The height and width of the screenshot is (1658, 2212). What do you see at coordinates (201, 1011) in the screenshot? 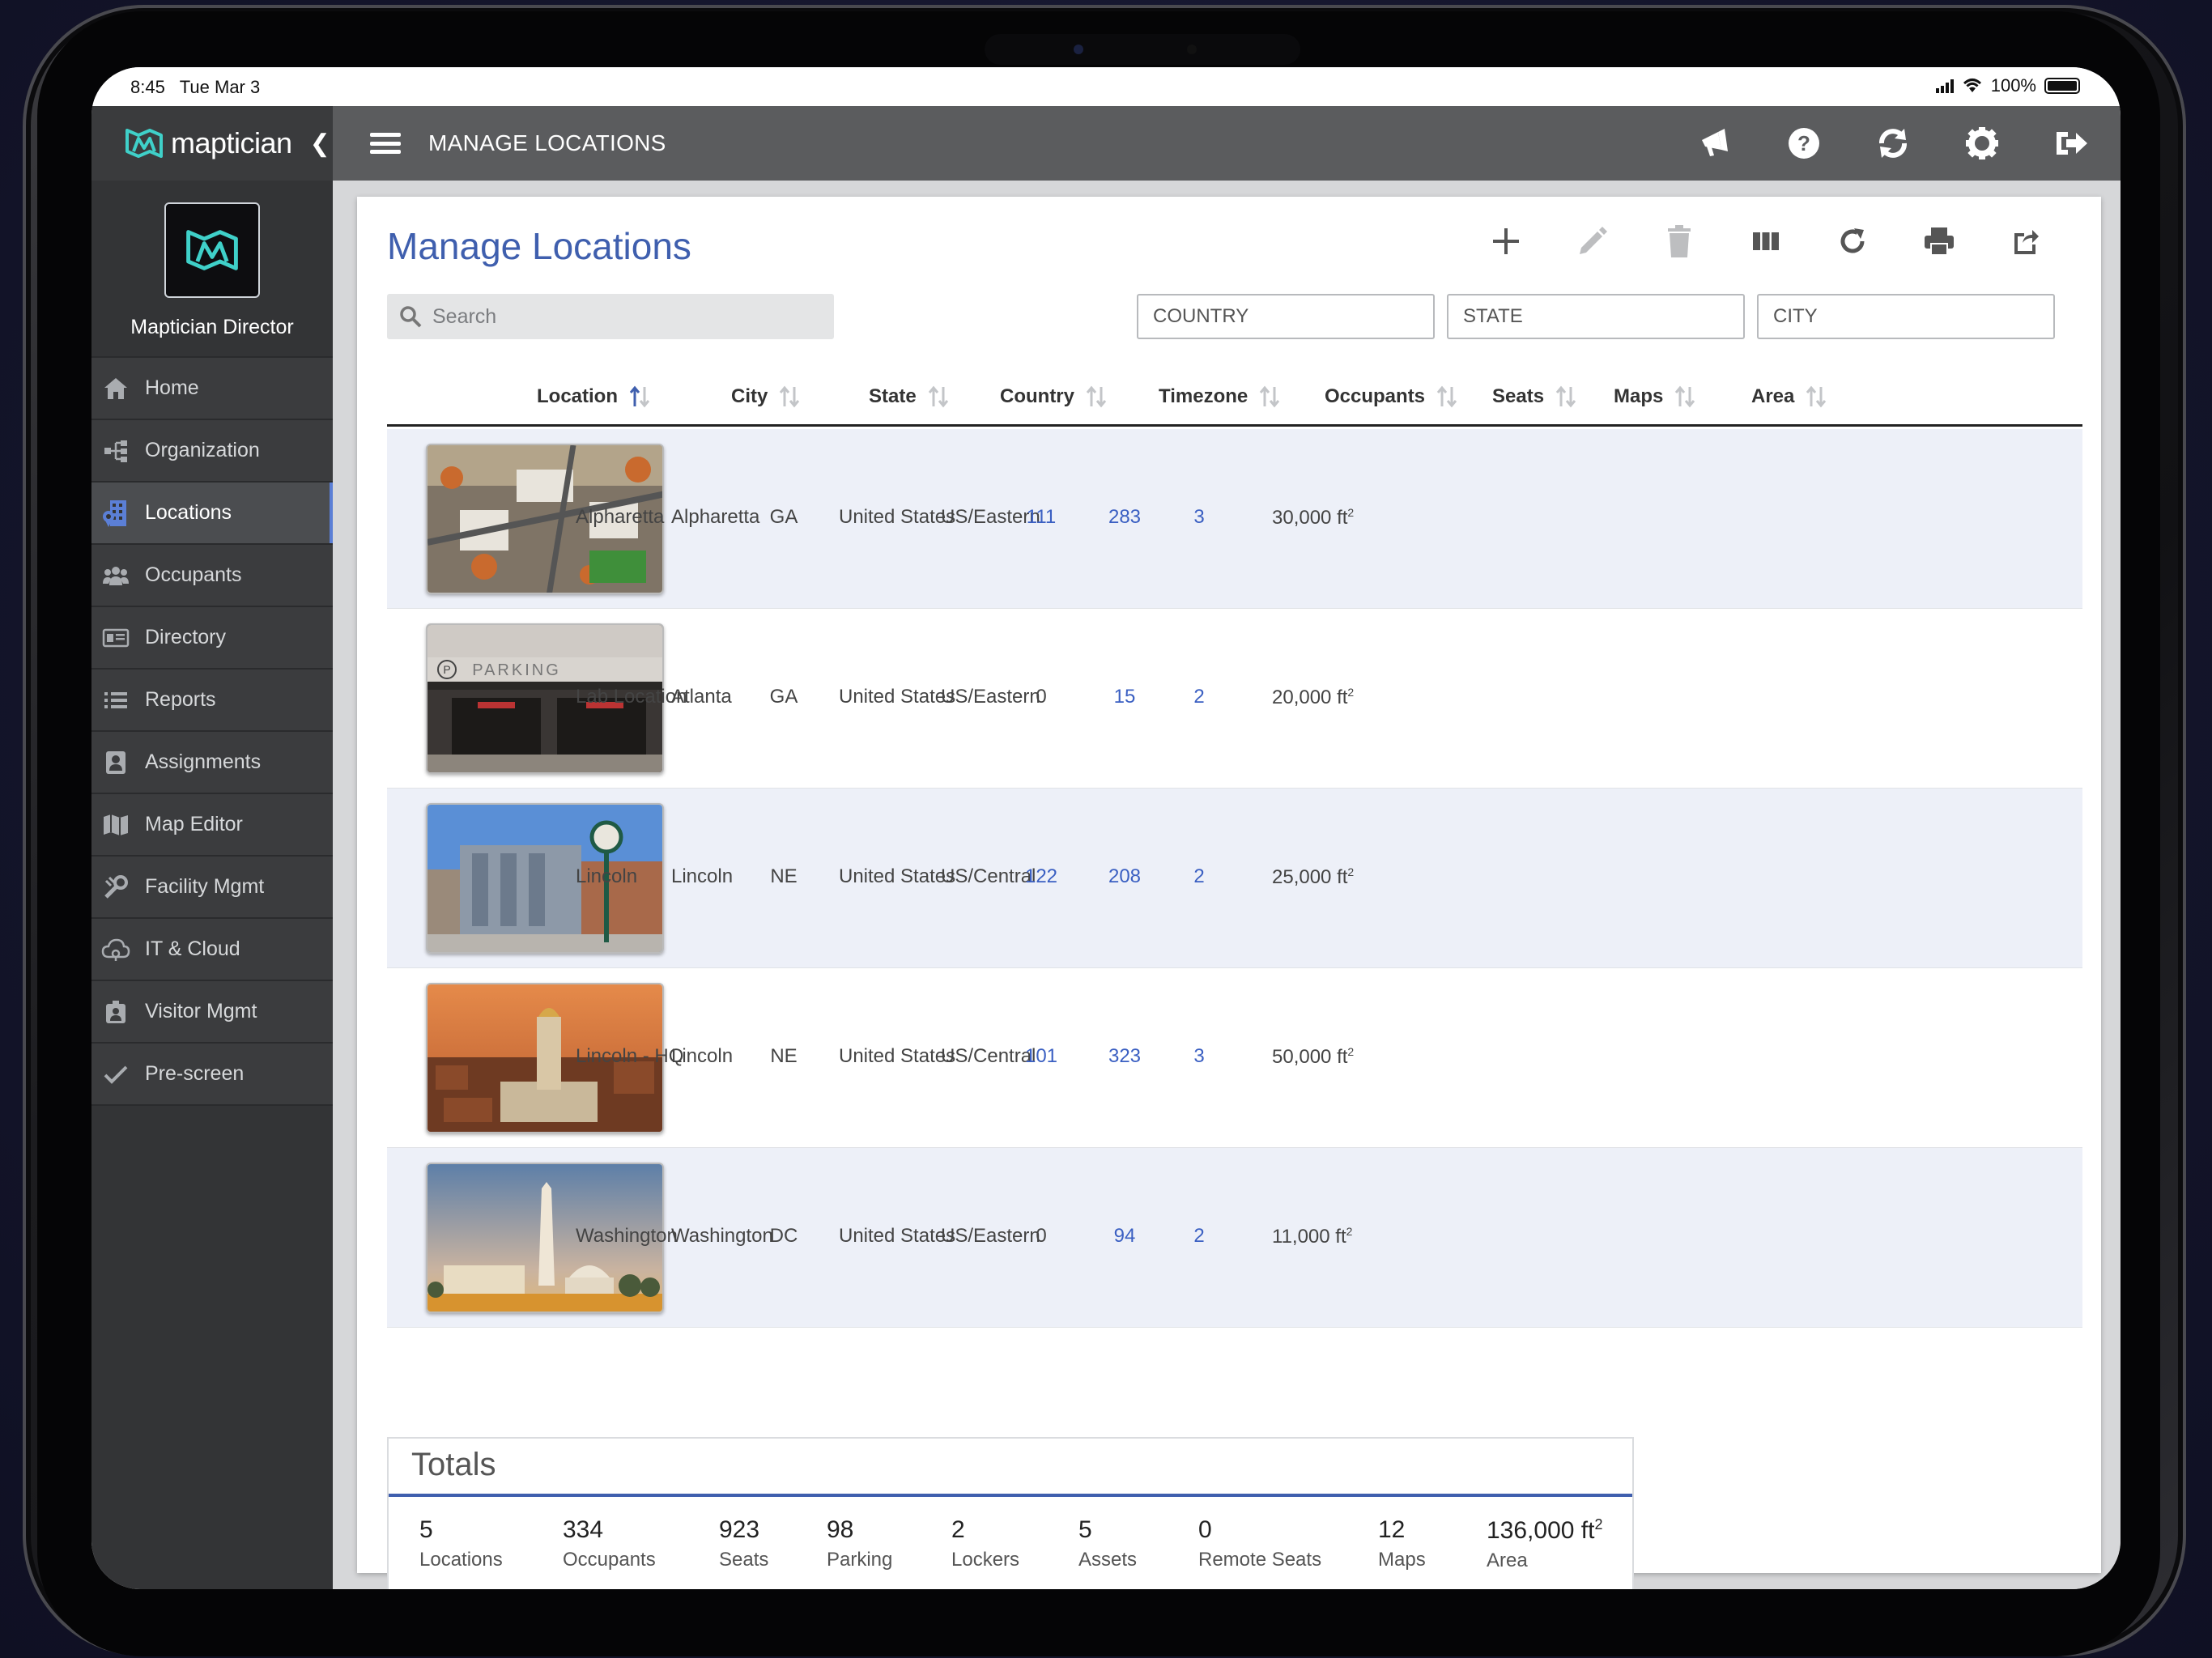
I see `sidebar-item-label: Visitor Mgmt` at bounding box center [201, 1011].